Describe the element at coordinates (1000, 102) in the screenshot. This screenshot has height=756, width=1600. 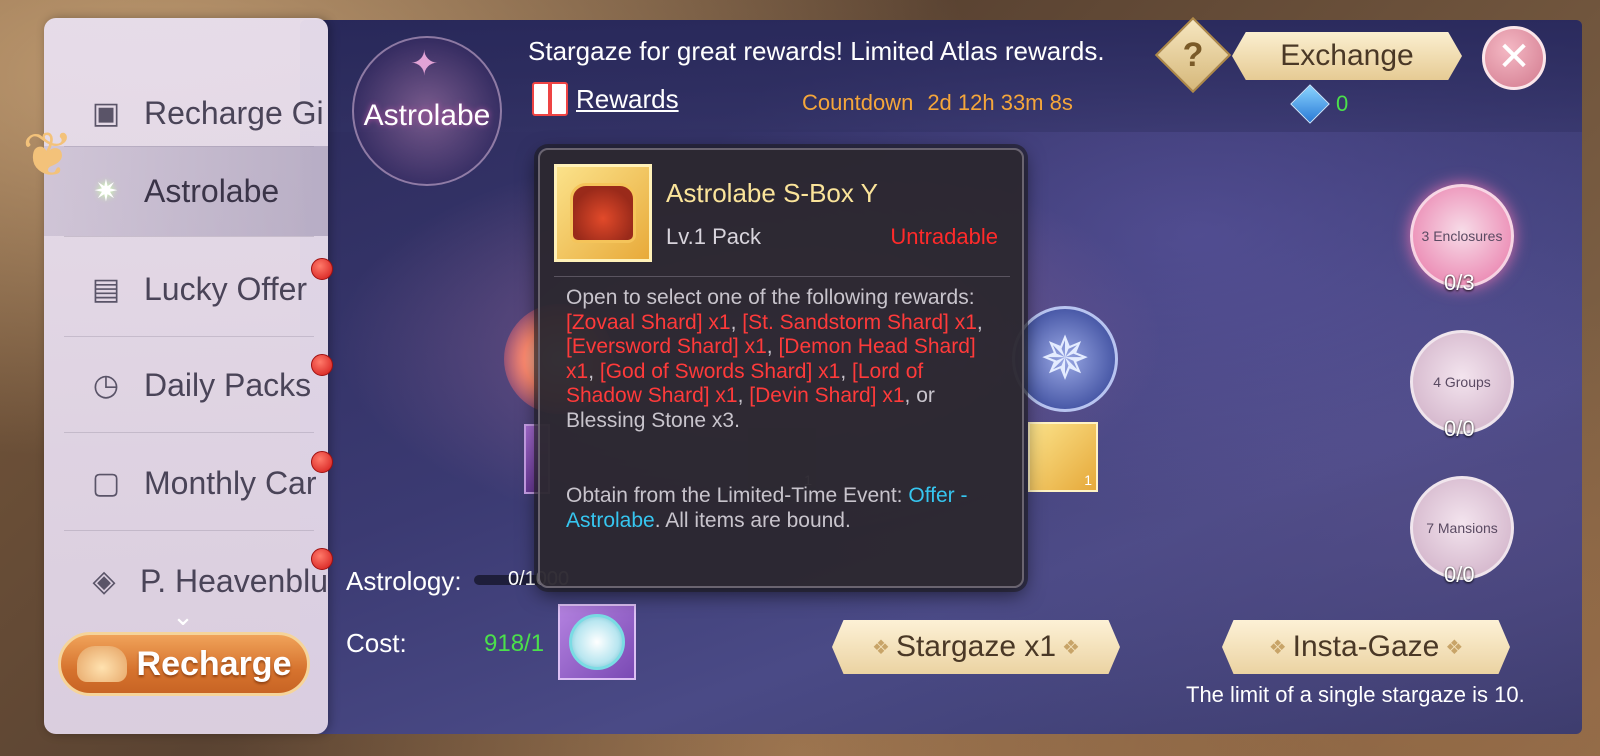
I see `countdown-value: 2d 12h 33m 8s` at that location.